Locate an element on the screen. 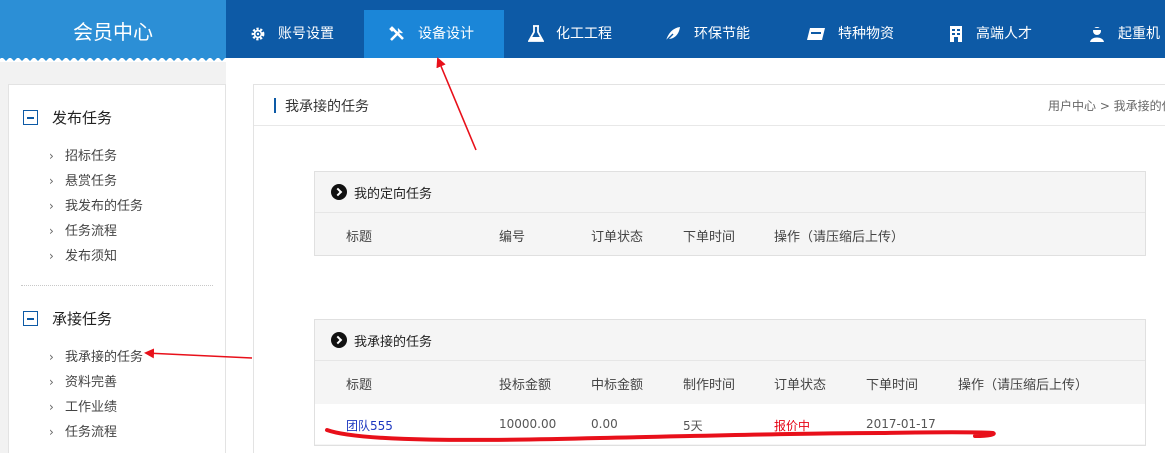 The image size is (1165, 453). page-title: 我承接的任务 is located at coordinates (327, 107).